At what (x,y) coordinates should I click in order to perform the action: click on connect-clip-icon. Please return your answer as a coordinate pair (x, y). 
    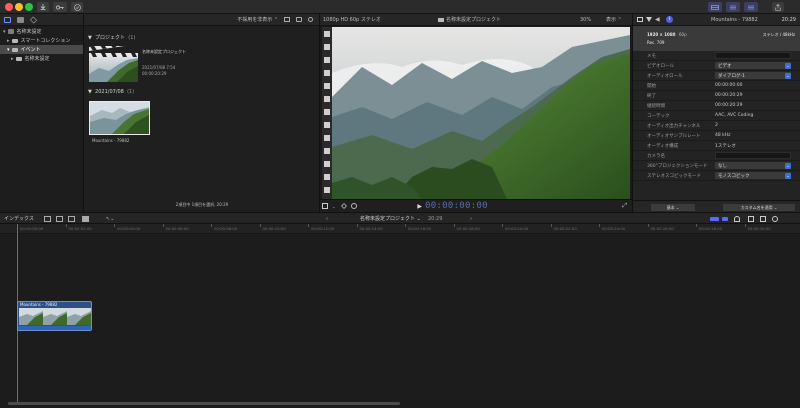
    Looking at the image, I should click on (47, 219).